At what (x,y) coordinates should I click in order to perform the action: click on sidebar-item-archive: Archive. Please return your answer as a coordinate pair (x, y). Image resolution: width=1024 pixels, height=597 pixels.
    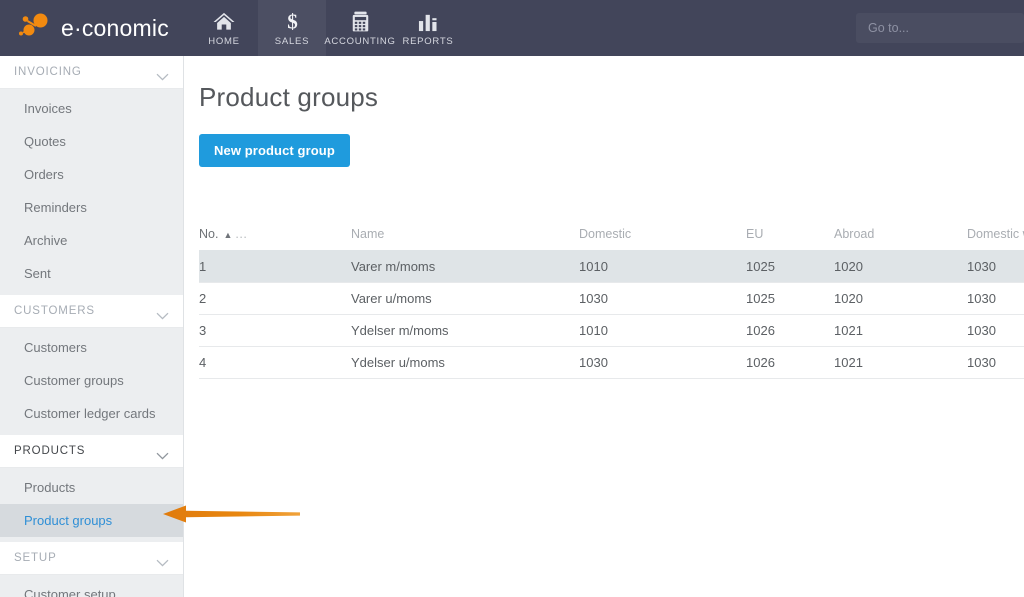
    Looking at the image, I should click on (91, 240).